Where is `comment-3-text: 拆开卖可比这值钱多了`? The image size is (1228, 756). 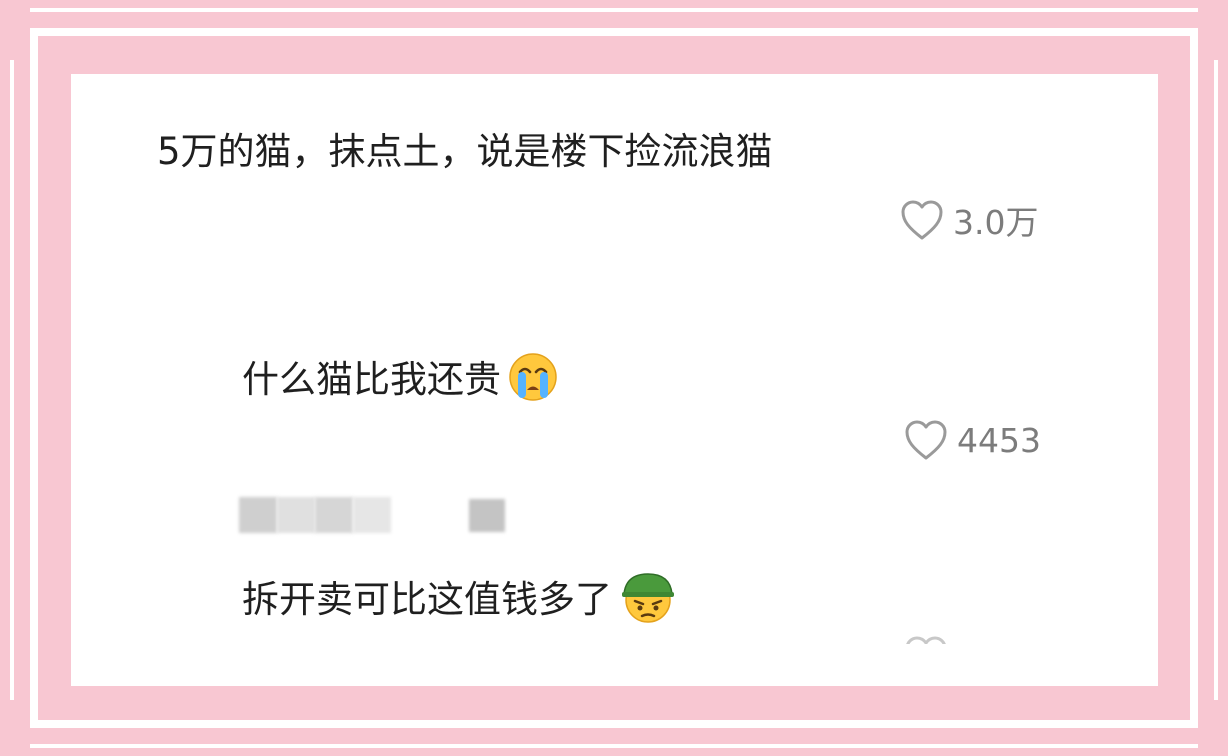 comment-3-text: 拆开卖可比这值钱多了 is located at coordinates (427, 599).